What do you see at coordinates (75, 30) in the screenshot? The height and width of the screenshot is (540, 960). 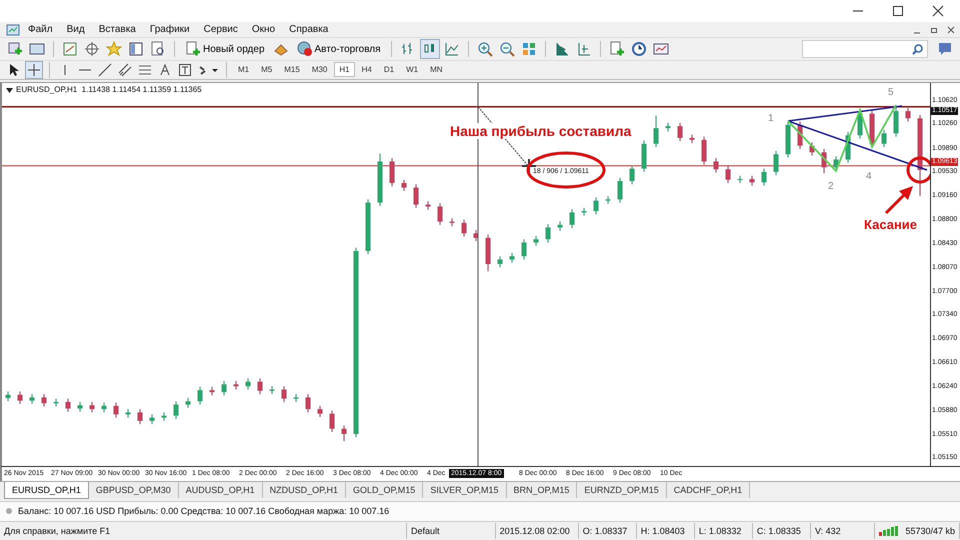 I see `menu-item: Вид` at bounding box center [75, 30].